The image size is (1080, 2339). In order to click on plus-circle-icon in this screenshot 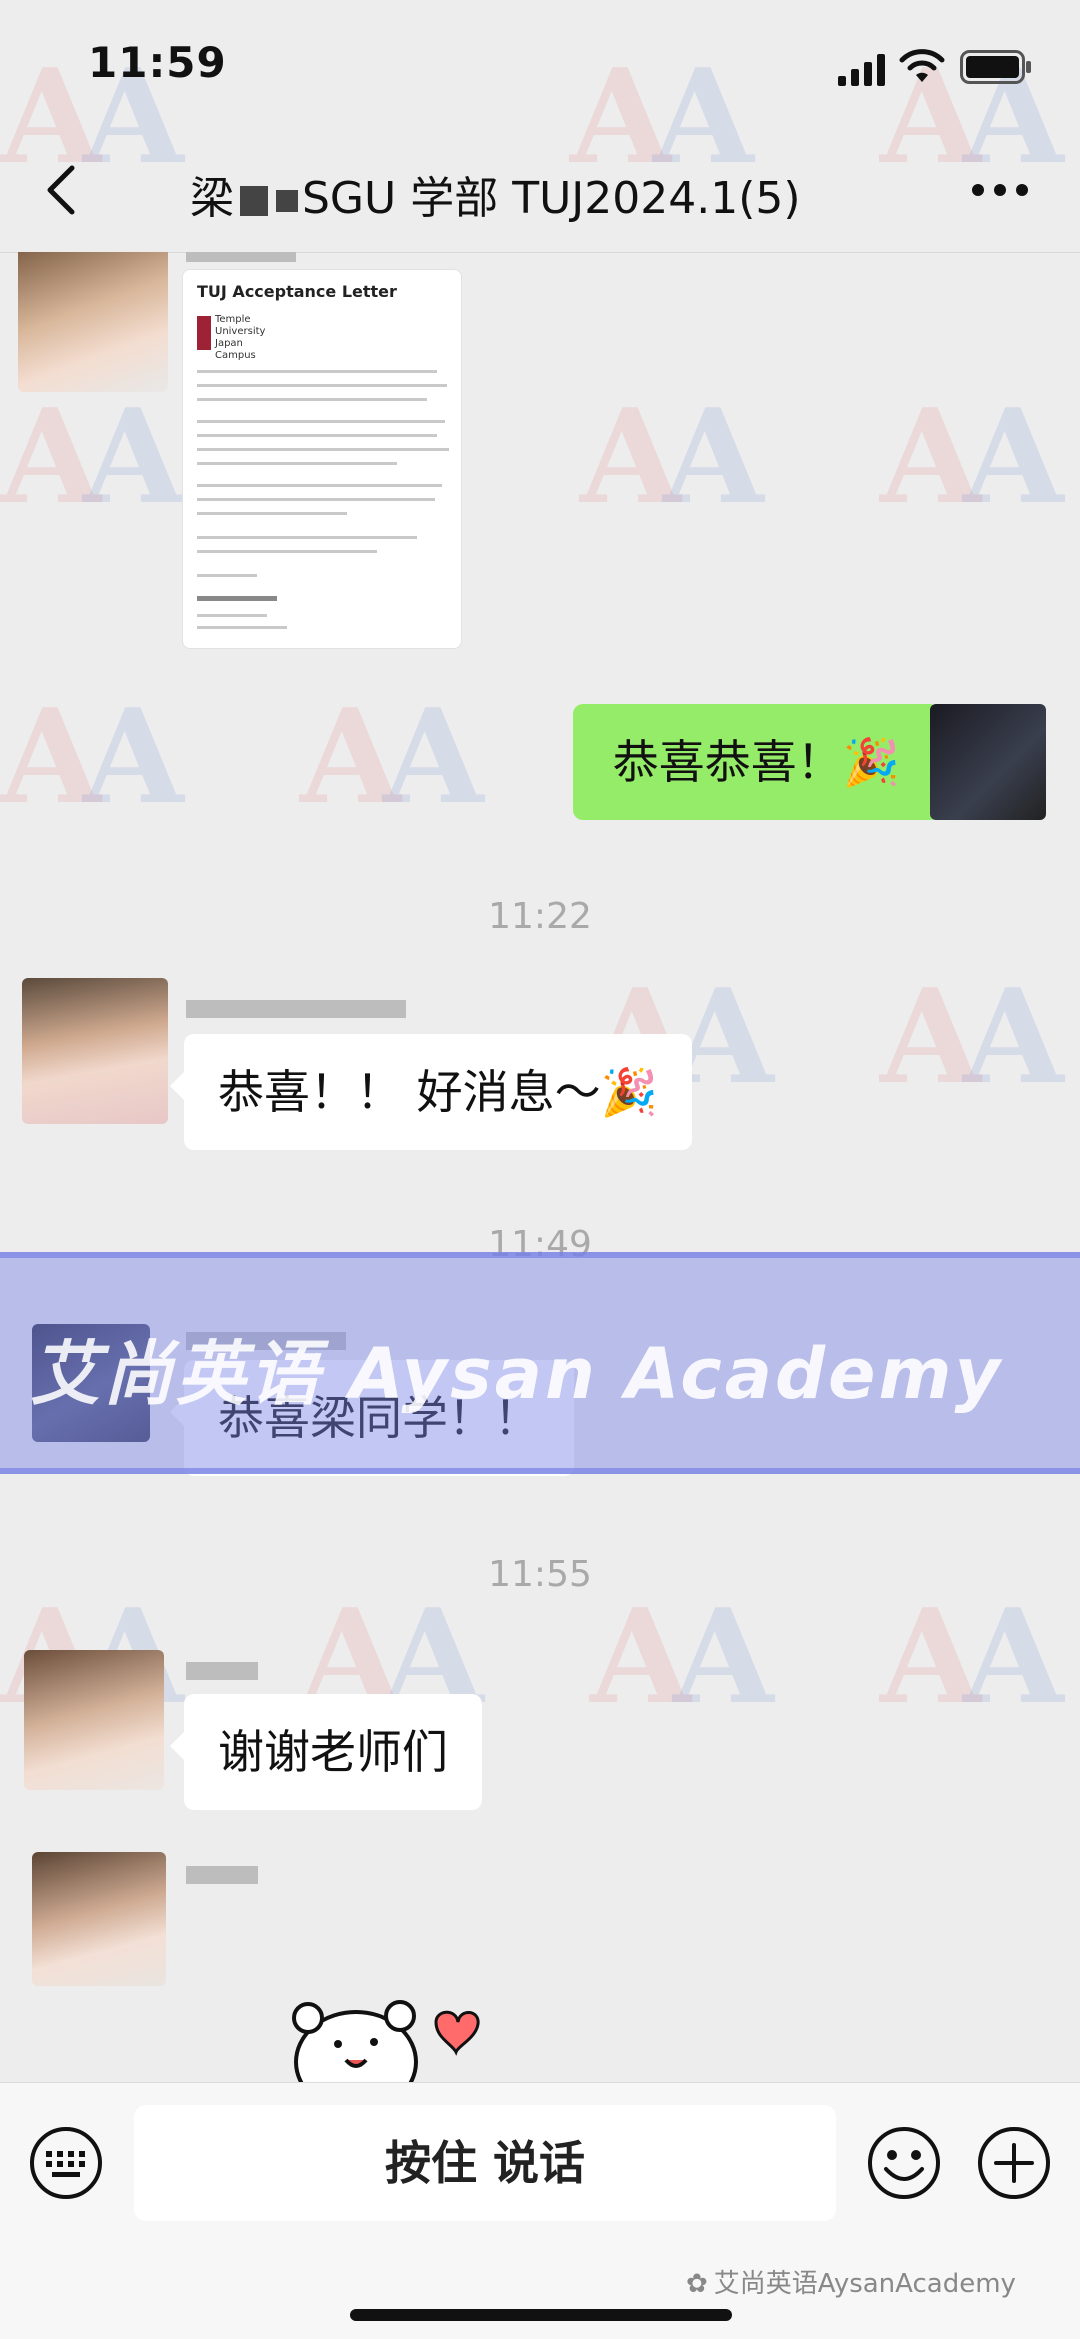, I will do `click(1014, 2163)`.